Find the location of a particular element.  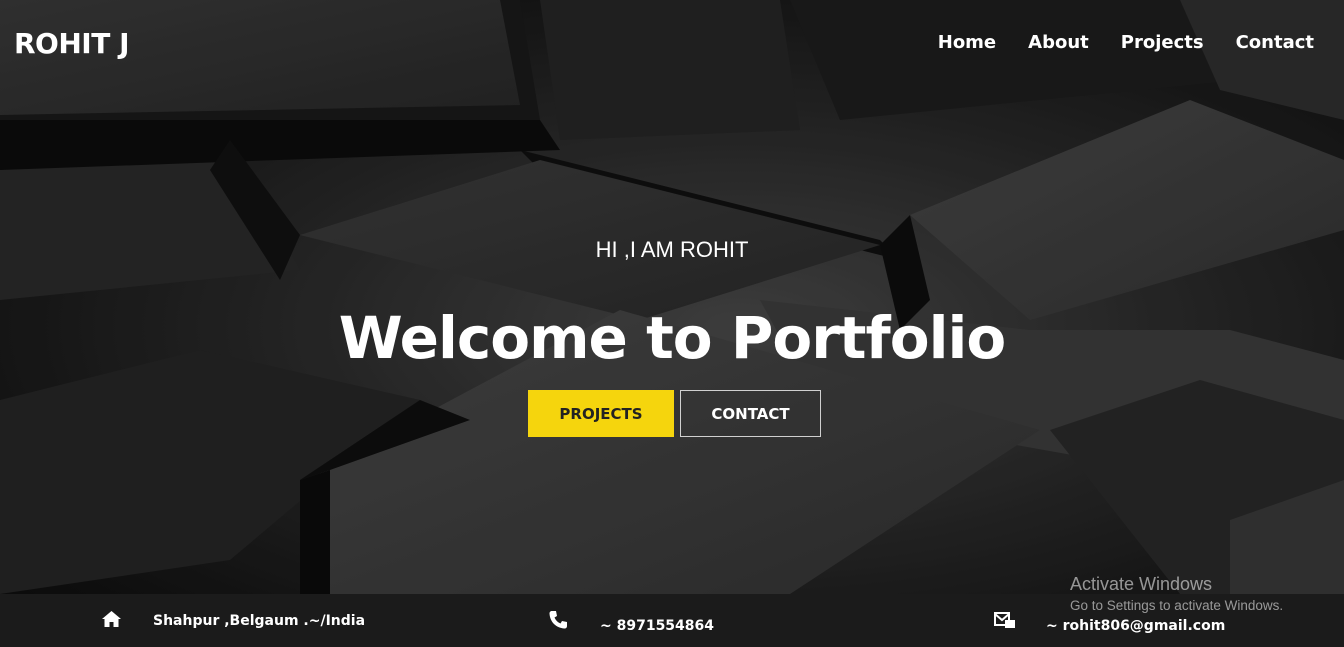

address-text: Shahpur ,Belgaum .~/India is located at coordinates (259, 621).